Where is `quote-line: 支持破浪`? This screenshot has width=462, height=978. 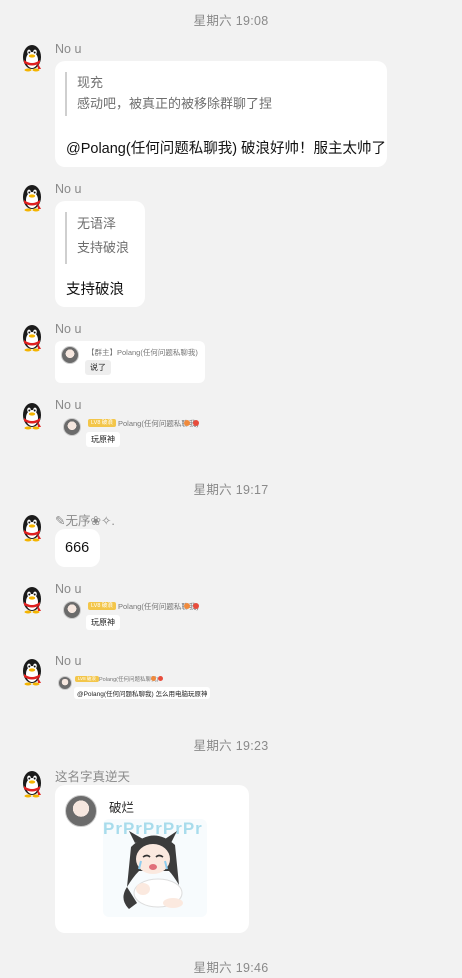
quote-line: 支持破浪 is located at coordinates (103, 247).